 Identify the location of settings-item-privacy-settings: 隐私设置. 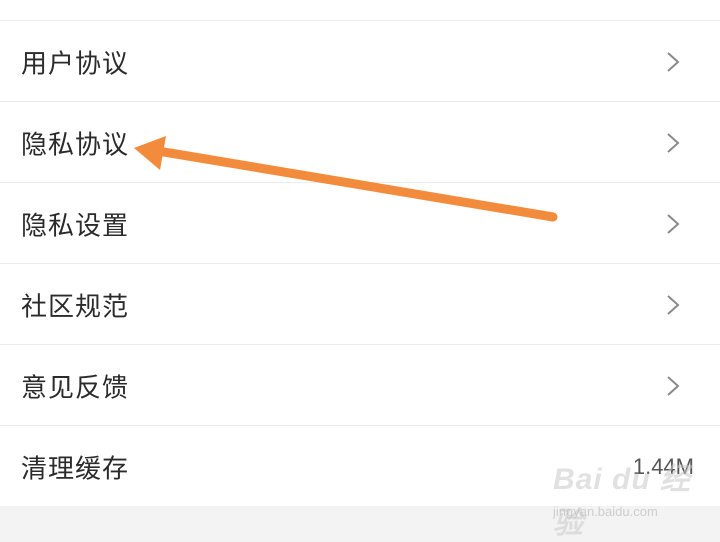
(360, 223).